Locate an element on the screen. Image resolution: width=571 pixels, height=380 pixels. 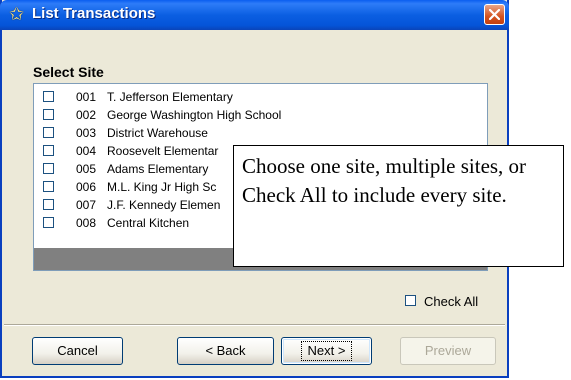
site-code: 008 is located at coordinates (86, 223).